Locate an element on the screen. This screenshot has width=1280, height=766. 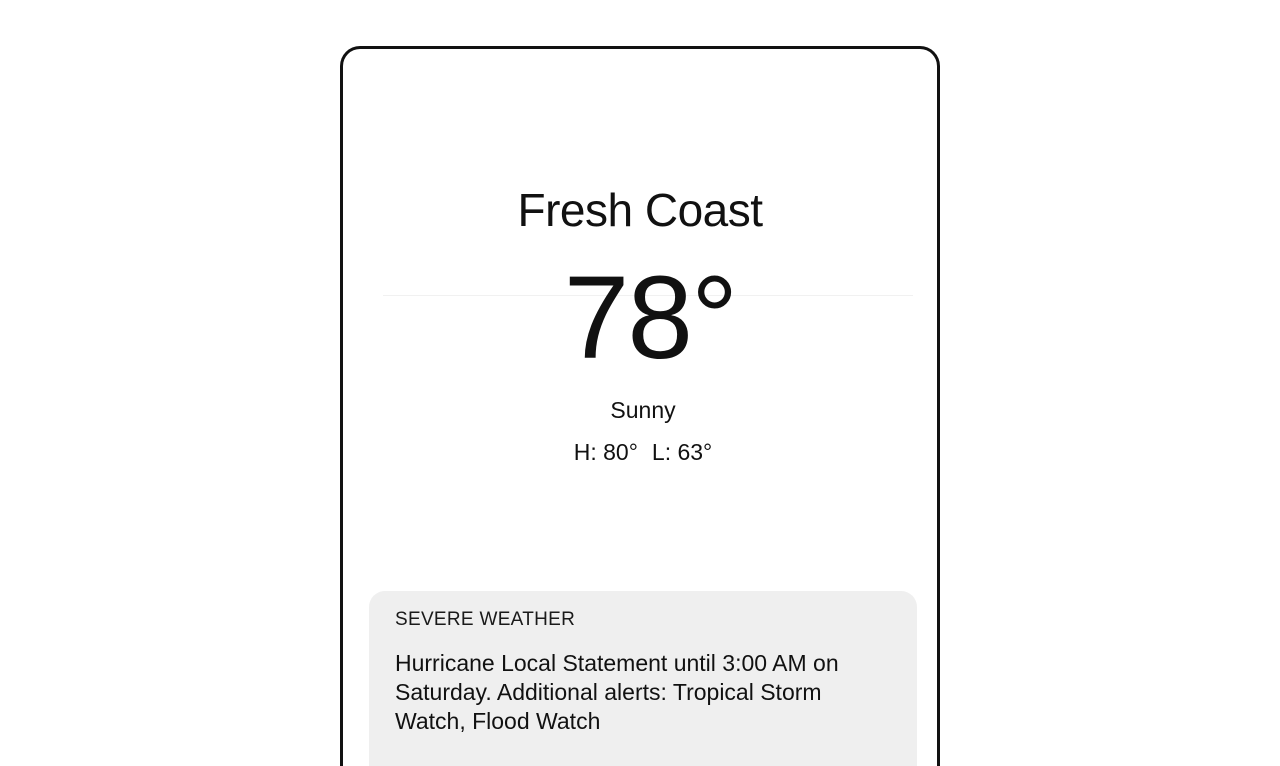
high-low-temperatures: H: 80° L: 63° is located at coordinates (640, 452).